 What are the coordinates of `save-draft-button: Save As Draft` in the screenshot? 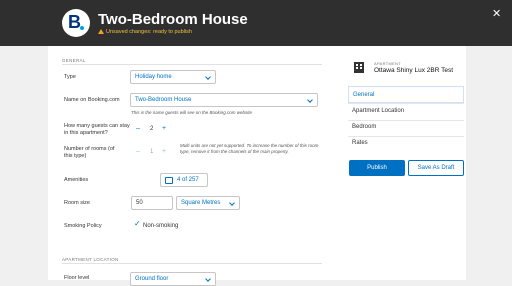 It's located at (436, 168).